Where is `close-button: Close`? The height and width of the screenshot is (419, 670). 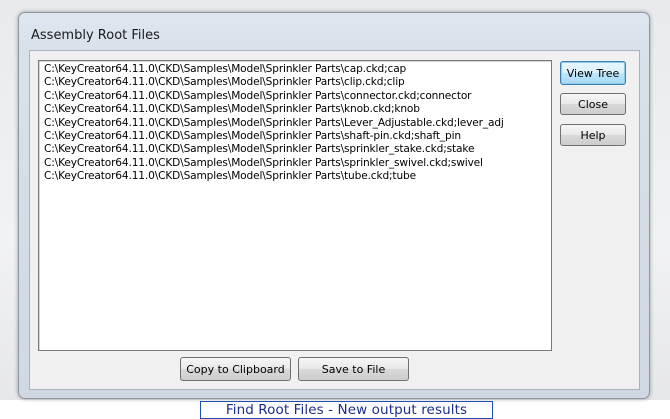 close-button: Close is located at coordinates (593, 104).